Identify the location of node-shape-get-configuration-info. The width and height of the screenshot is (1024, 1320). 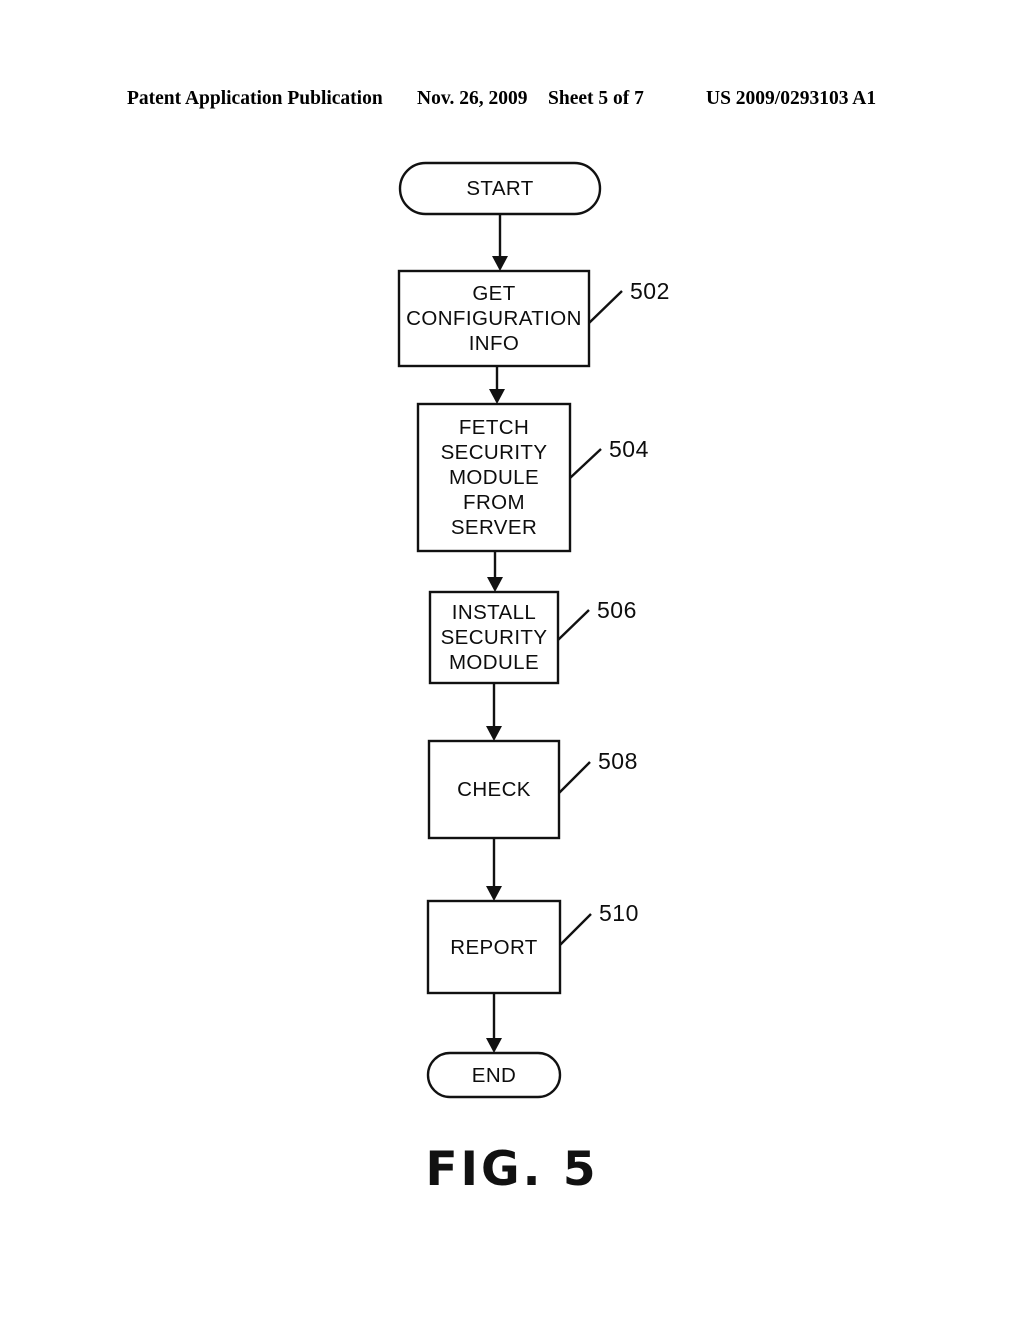
(494, 318).